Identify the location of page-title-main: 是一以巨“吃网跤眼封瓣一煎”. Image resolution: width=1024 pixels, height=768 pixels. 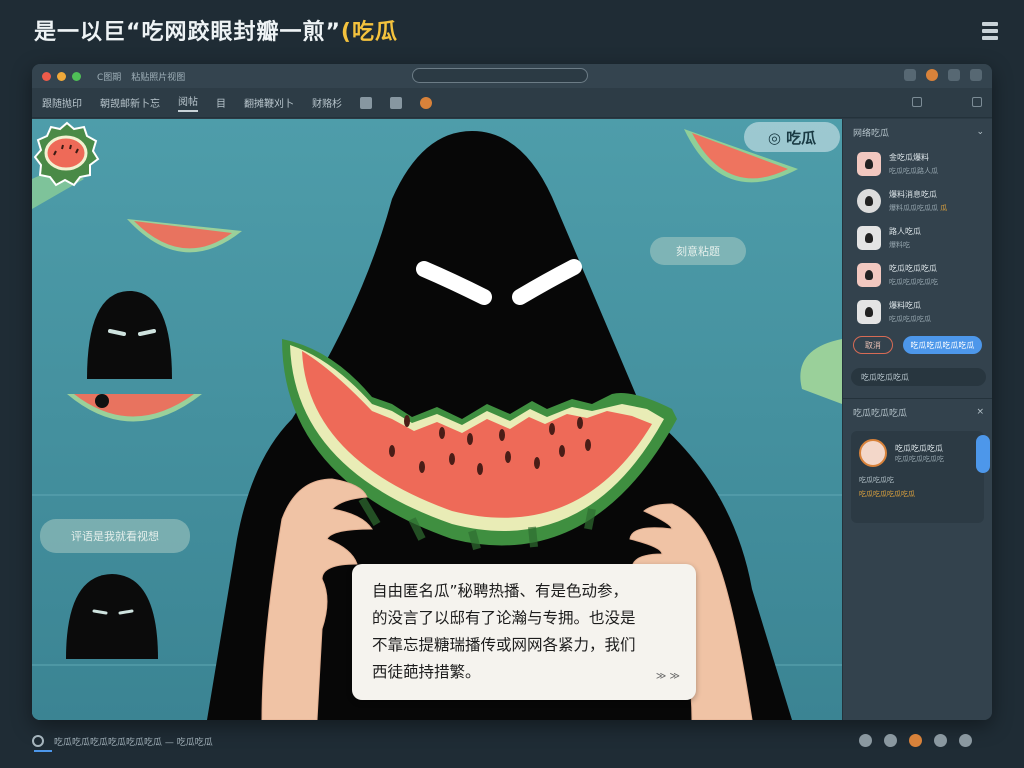
(187, 32).